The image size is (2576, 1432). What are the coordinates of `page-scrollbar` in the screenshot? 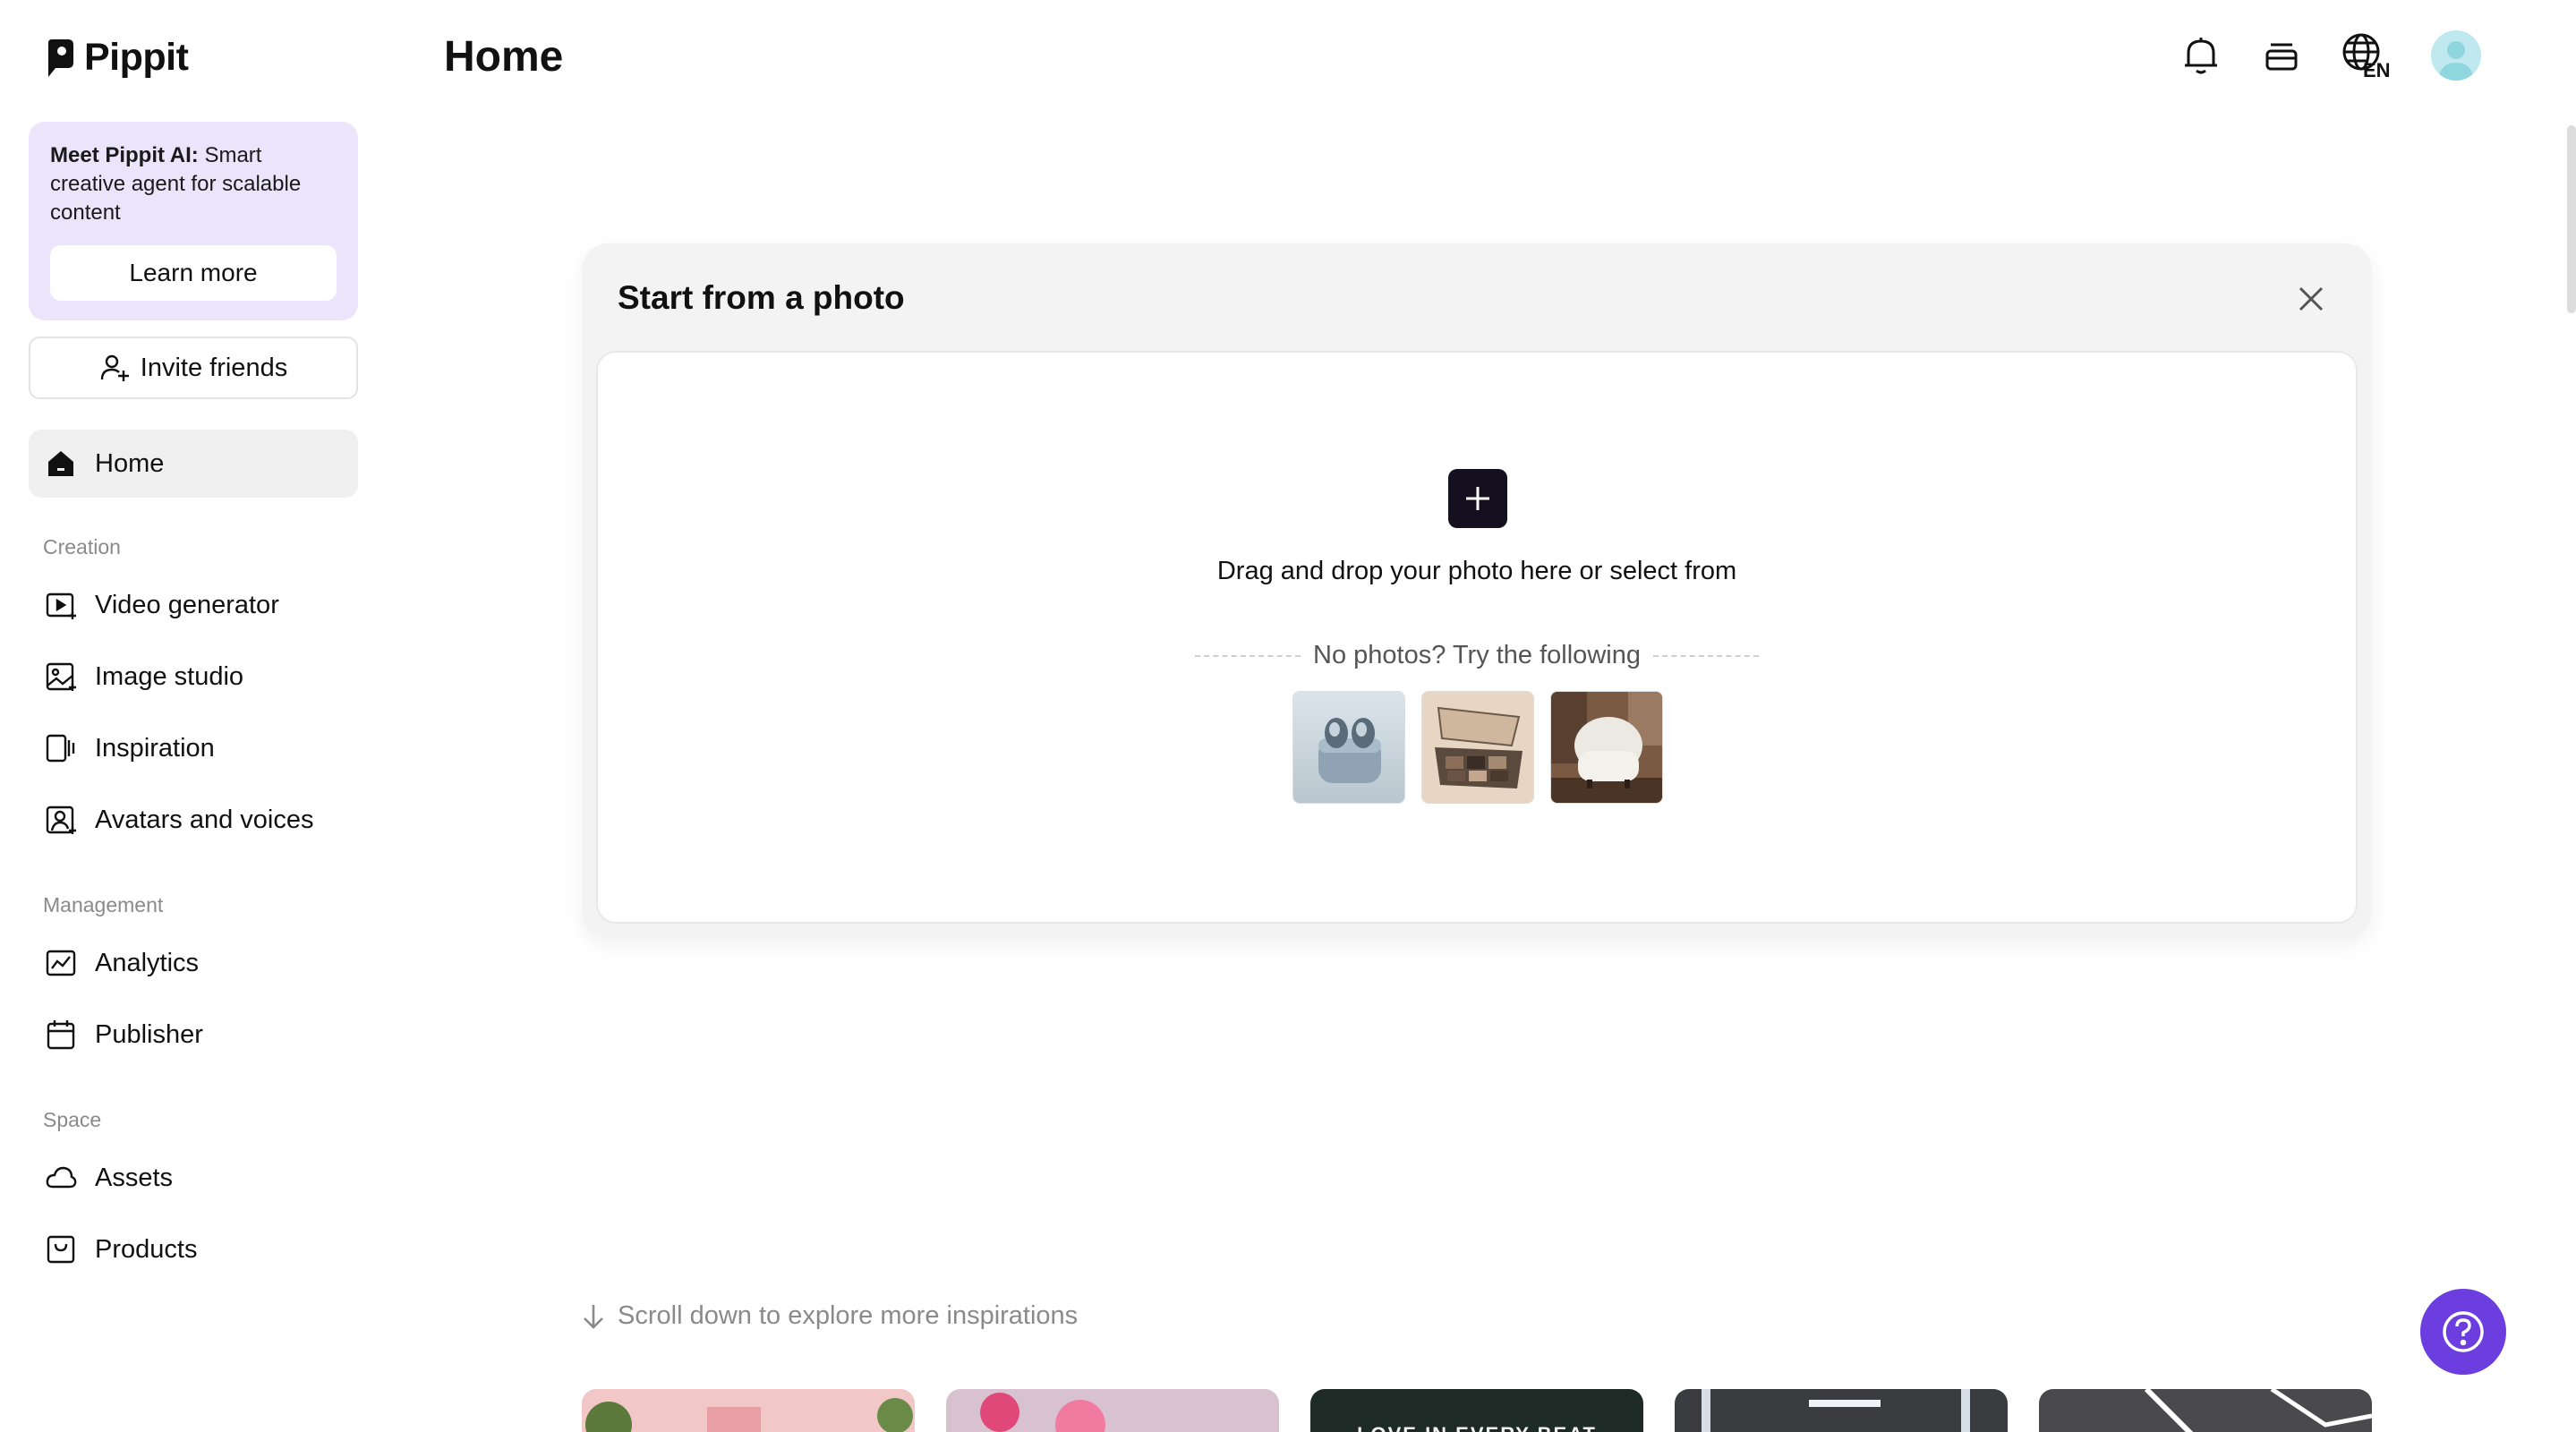 It's located at (2571, 219).